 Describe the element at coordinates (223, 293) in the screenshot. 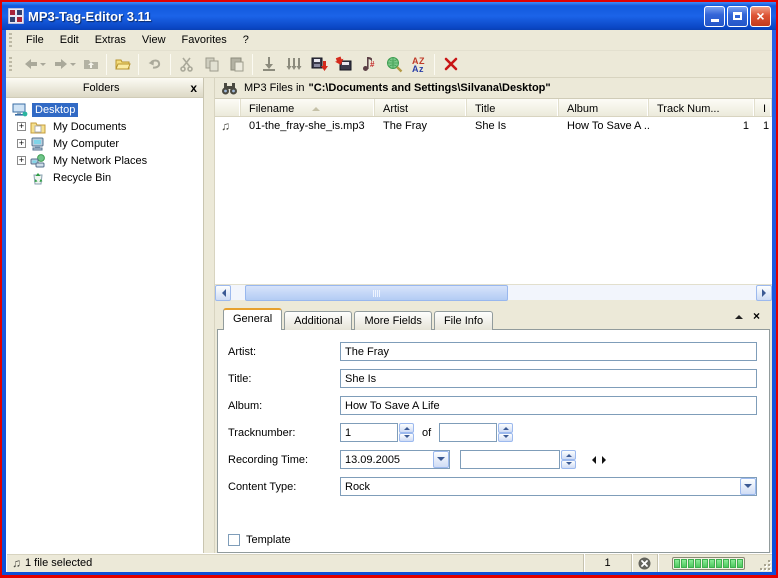

I see `scroll-left-button` at that location.